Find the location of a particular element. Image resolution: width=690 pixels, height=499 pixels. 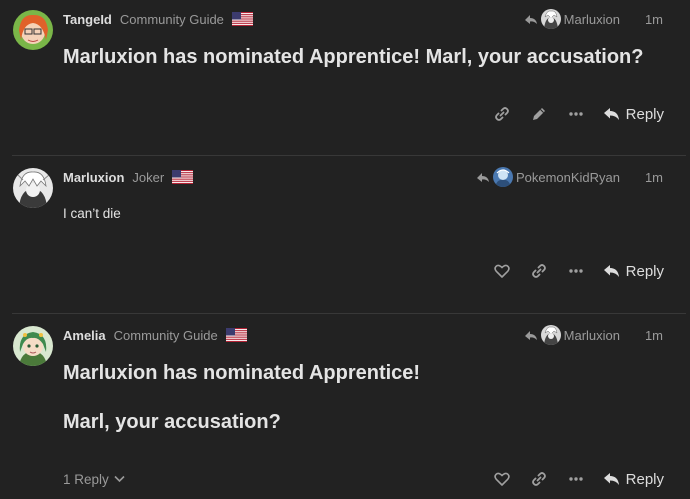

chevron-down-icon is located at coordinates (119, 479).